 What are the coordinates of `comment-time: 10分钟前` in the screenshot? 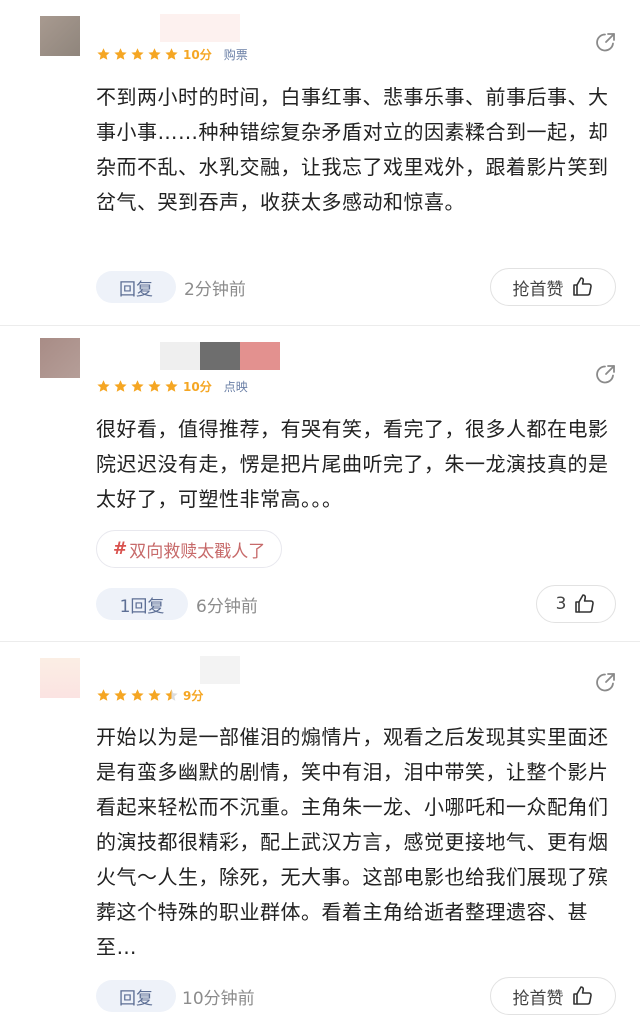 It's located at (218, 998).